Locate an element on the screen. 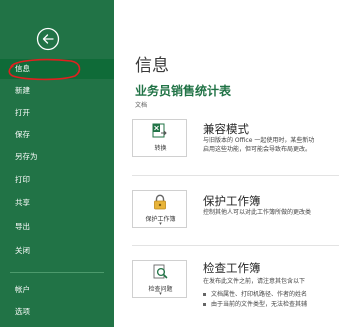 The width and height of the screenshot is (339, 327). document-name: 业务员销售统计表 is located at coordinates (183, 91).